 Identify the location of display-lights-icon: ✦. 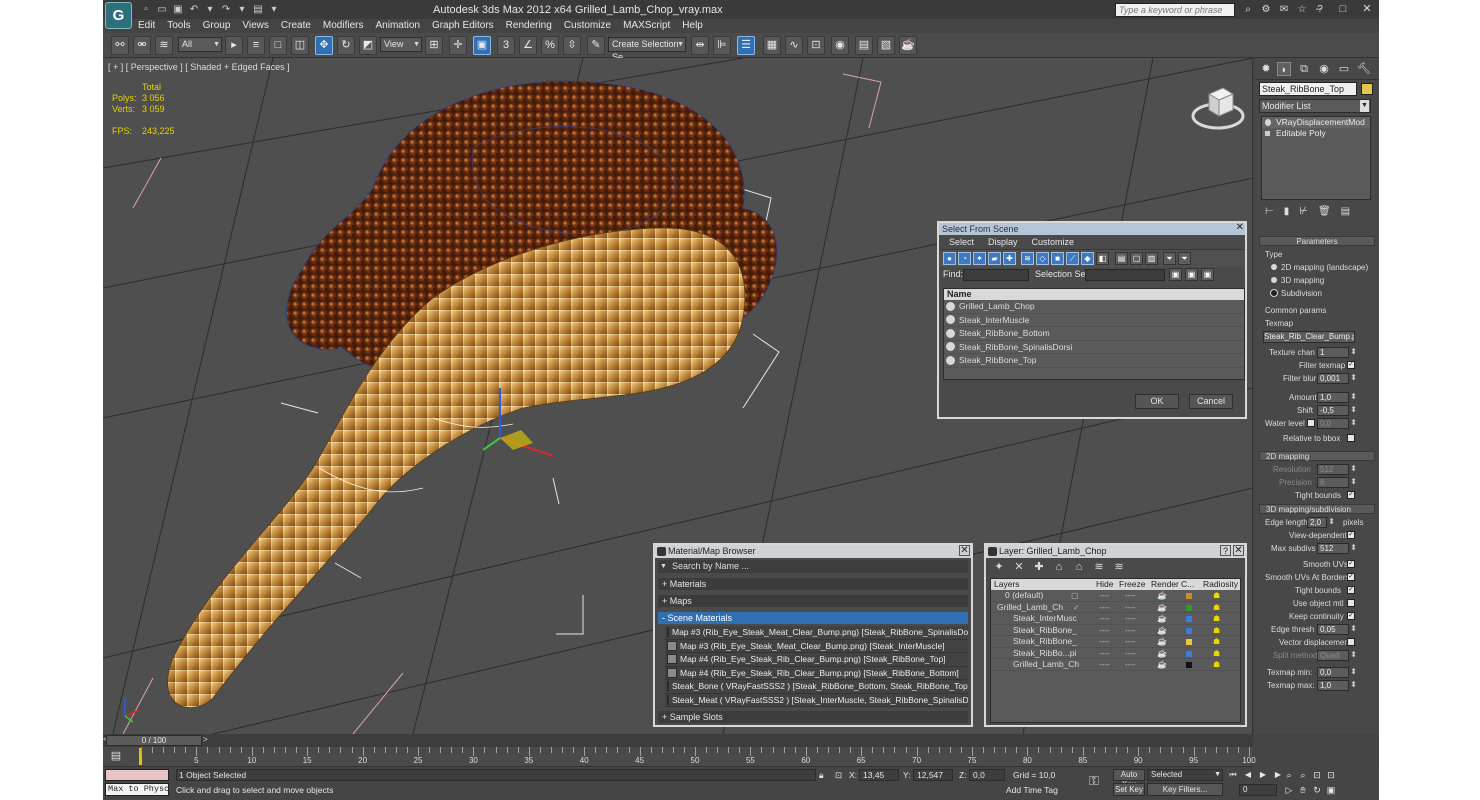
(979, 258).